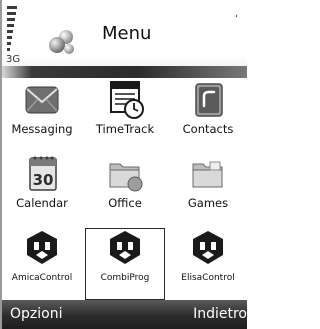 This screenshot has width=320, height=329. What do you see at coordinates (62, 42) in the screenshot?
I see `menu-balls-icon` at bounding box center [62, 42].